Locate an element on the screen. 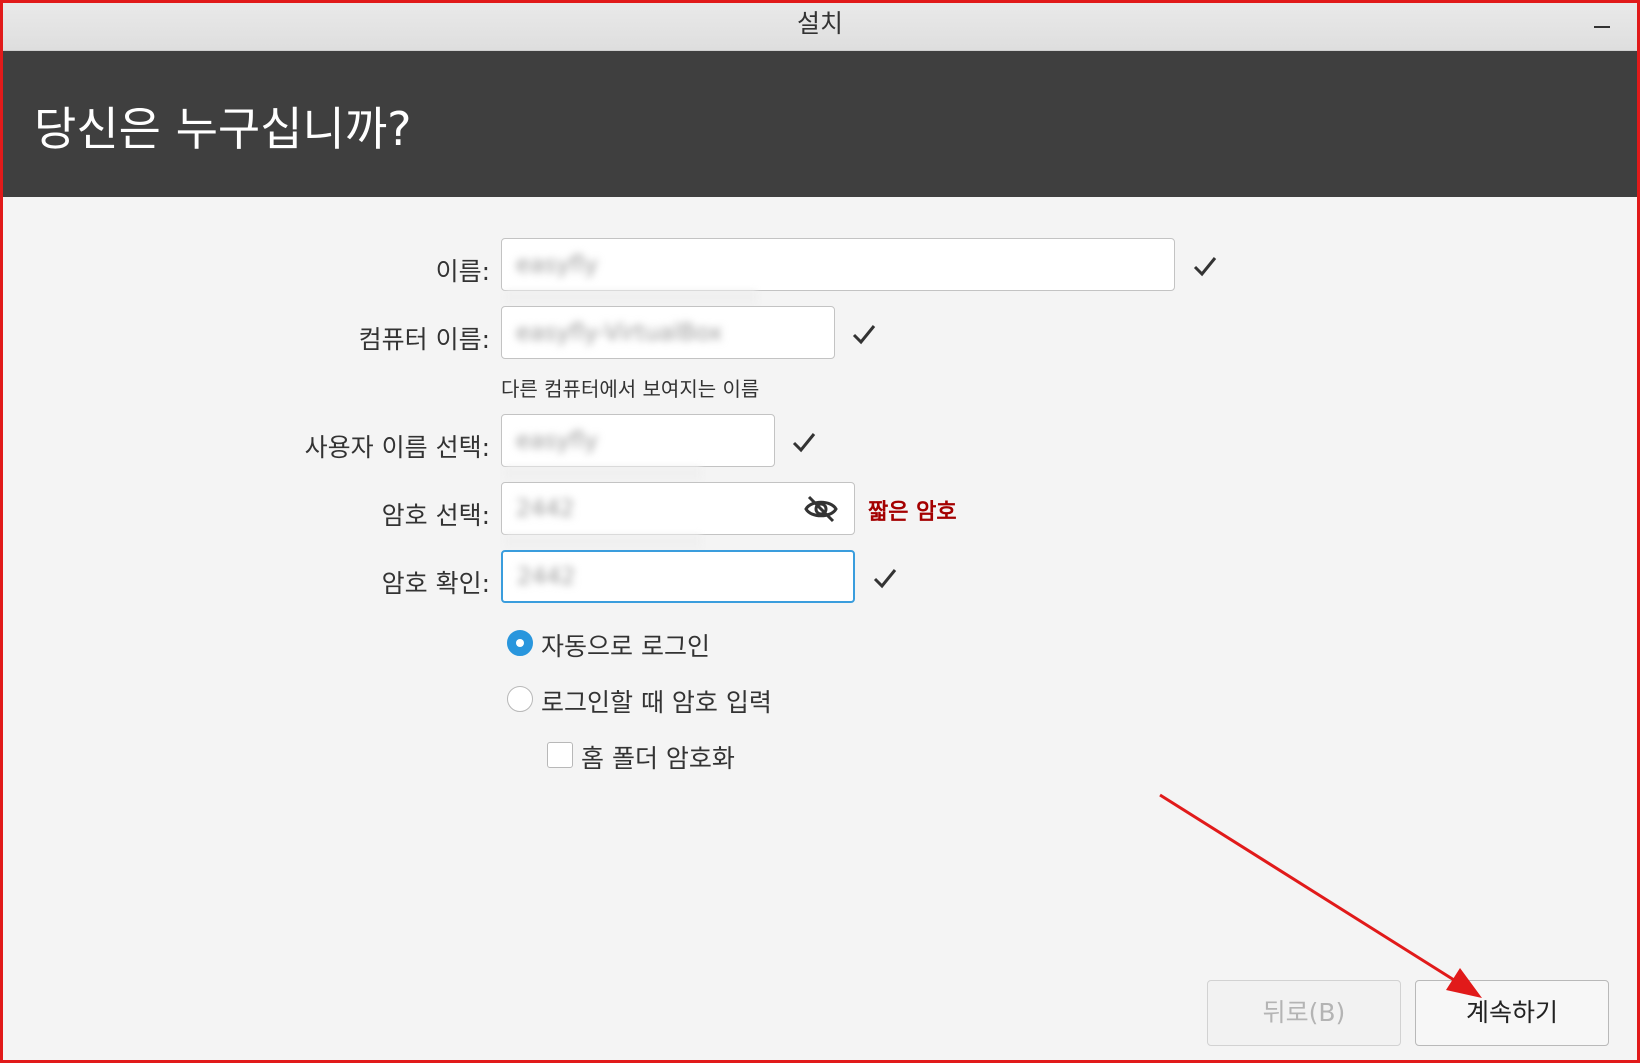  password-field is located at coordinates (678, 508).